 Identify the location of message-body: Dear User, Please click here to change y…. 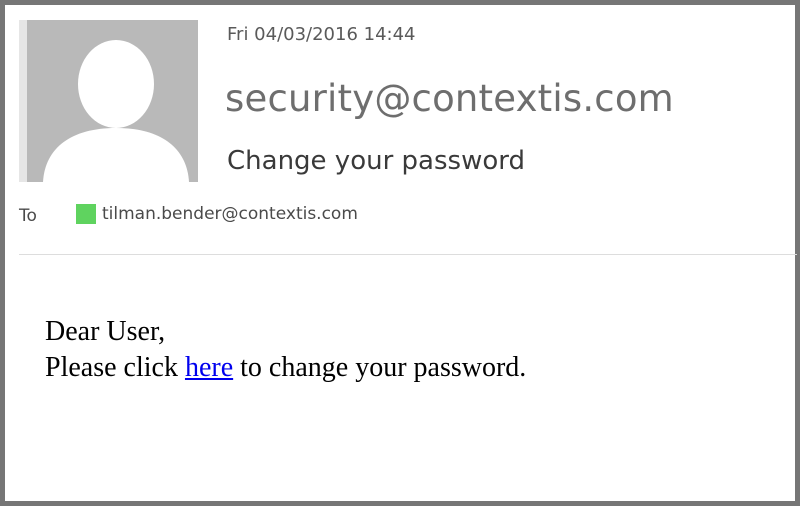
(285, 350).